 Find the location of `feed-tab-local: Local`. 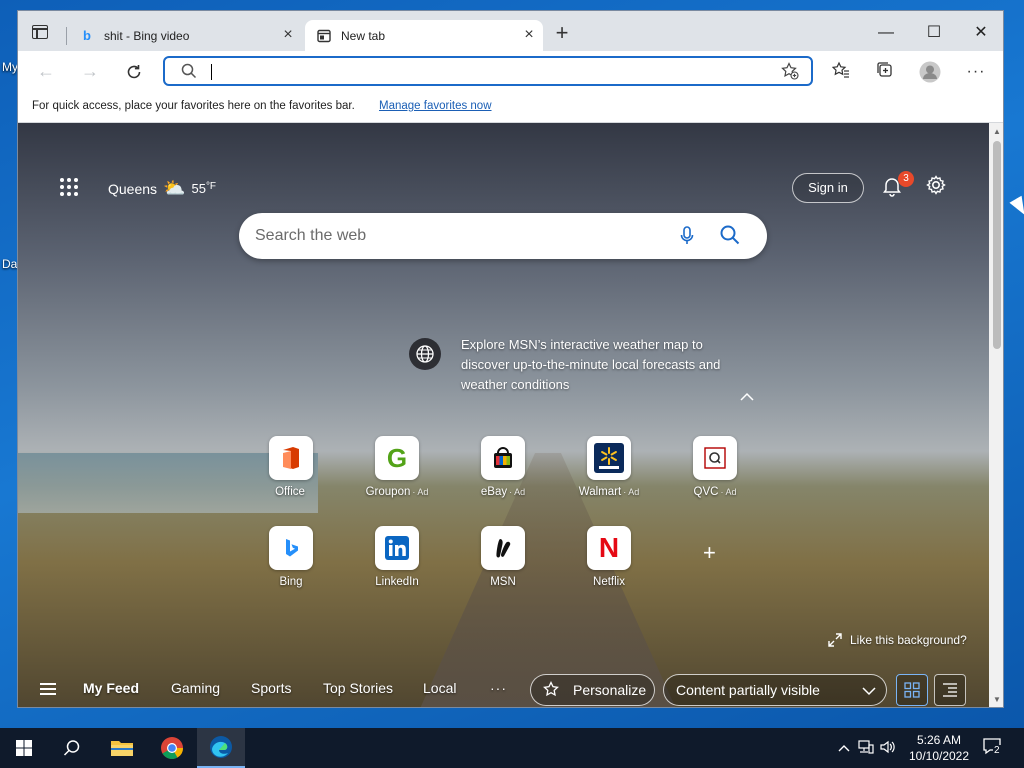

feed-tab-local: Local is located at coordinates (439, 688).